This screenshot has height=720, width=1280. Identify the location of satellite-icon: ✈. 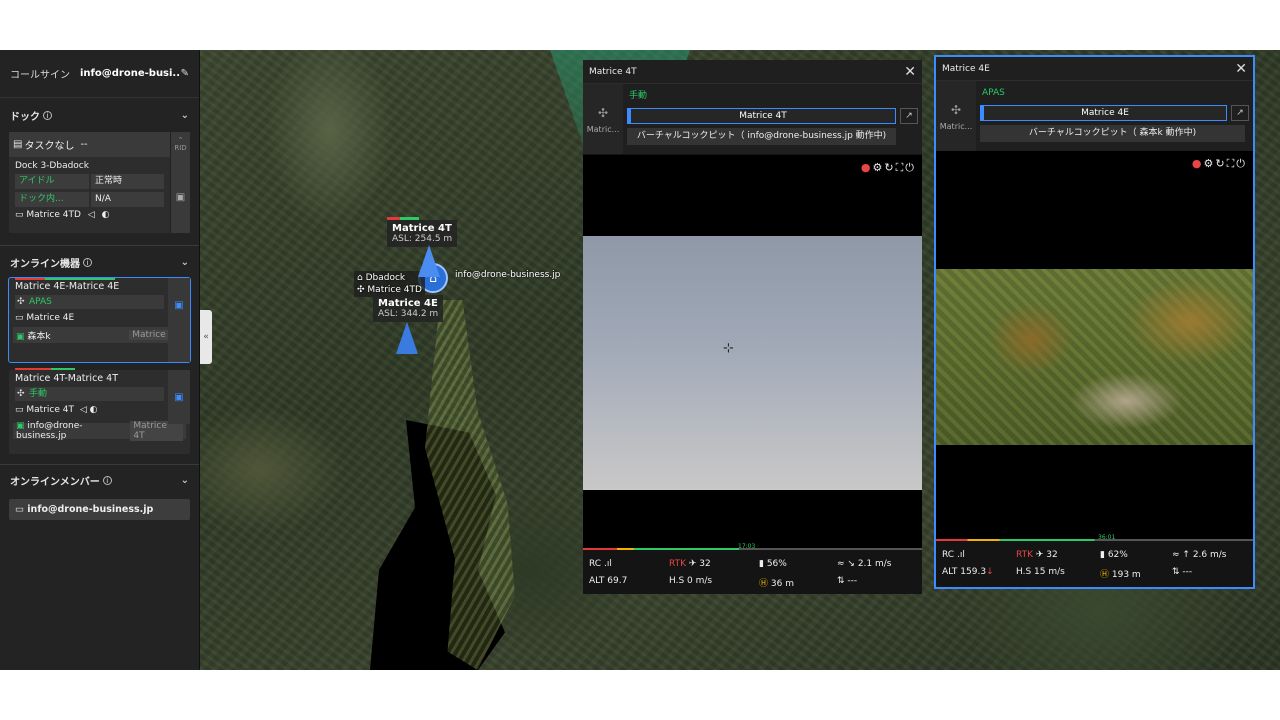
(692, 564).